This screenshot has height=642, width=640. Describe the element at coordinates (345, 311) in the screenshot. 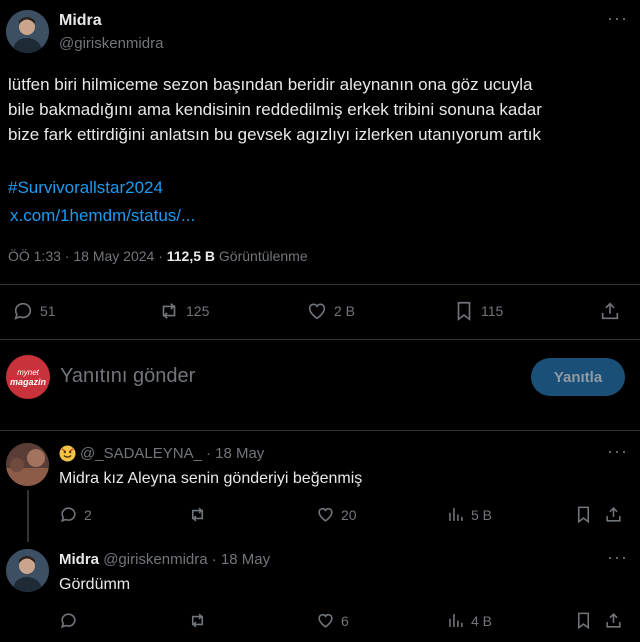

I see `like-count: 2 B` at that location.